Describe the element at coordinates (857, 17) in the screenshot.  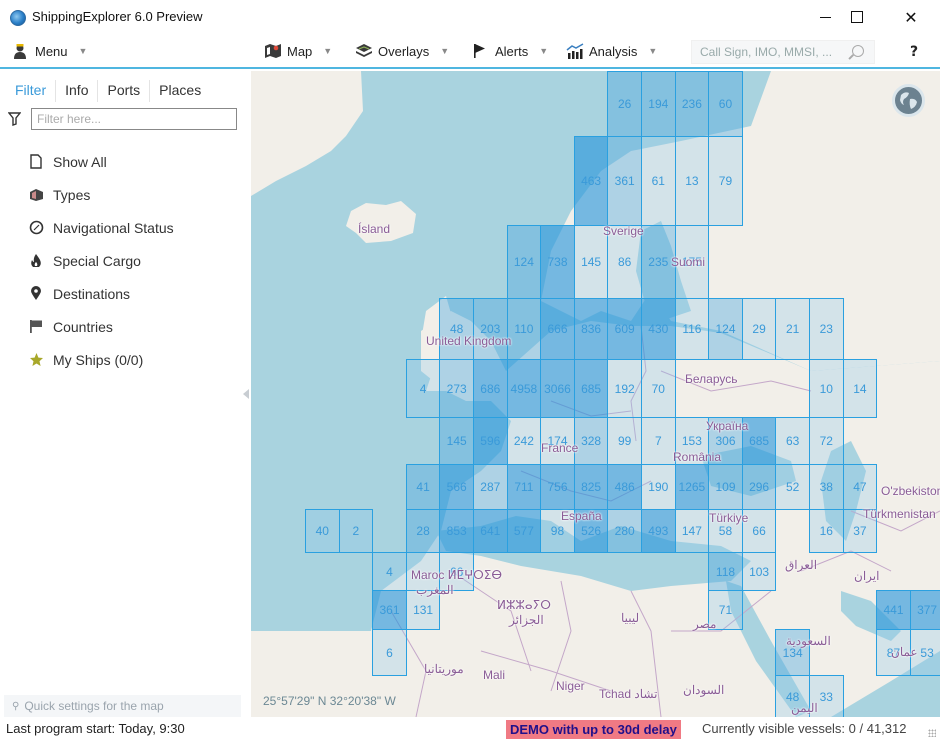
I see `maximize-button` at that location.